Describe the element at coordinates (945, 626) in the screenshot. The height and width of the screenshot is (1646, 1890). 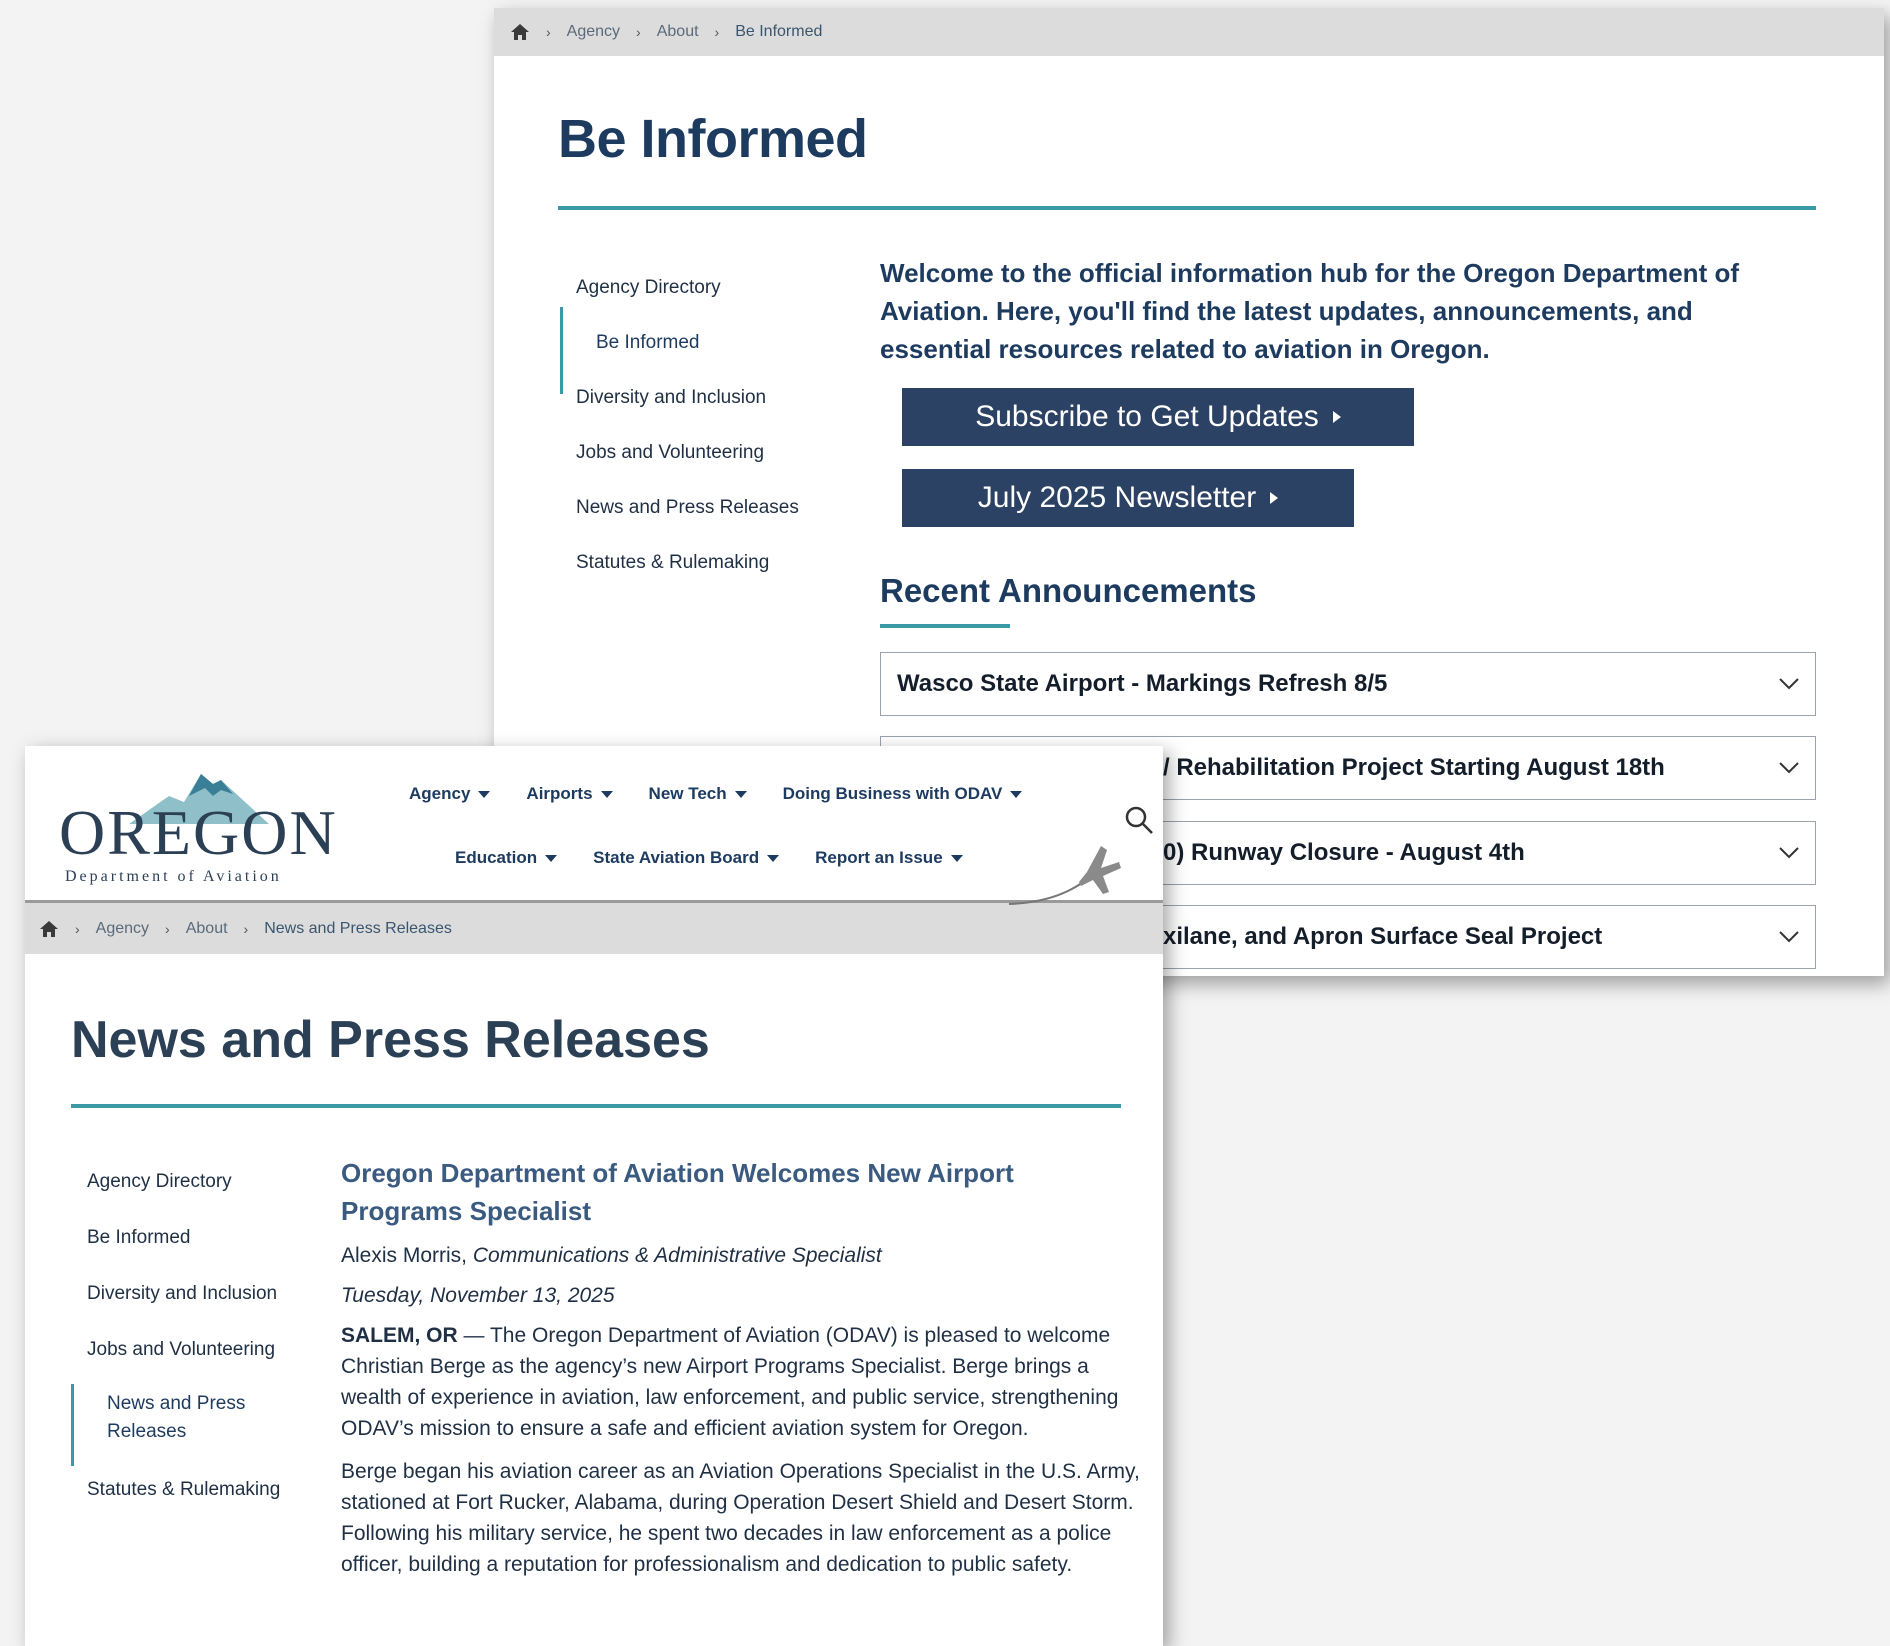
I see `section-divider` at that location.